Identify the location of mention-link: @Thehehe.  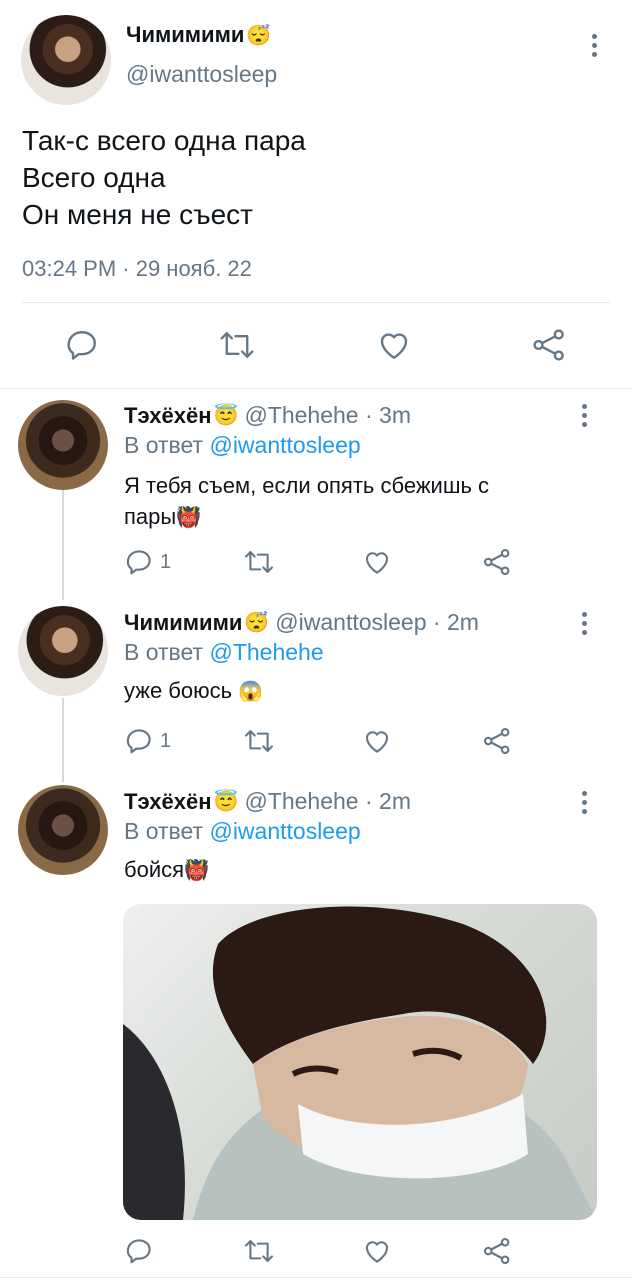
(266, 652).